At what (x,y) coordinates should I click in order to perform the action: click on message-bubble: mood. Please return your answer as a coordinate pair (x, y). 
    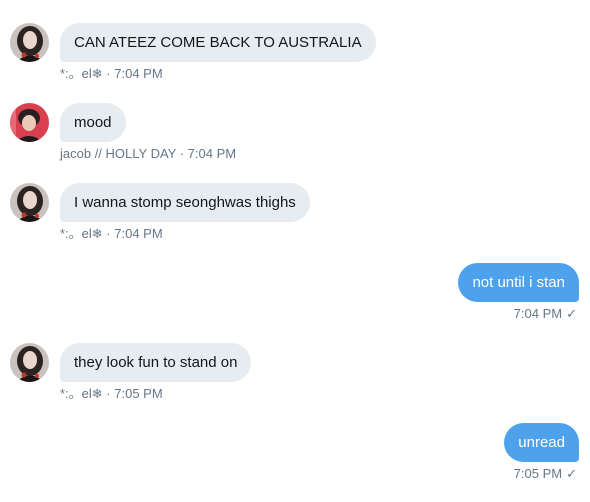
    Looking at the image, I should click on (93, 122).